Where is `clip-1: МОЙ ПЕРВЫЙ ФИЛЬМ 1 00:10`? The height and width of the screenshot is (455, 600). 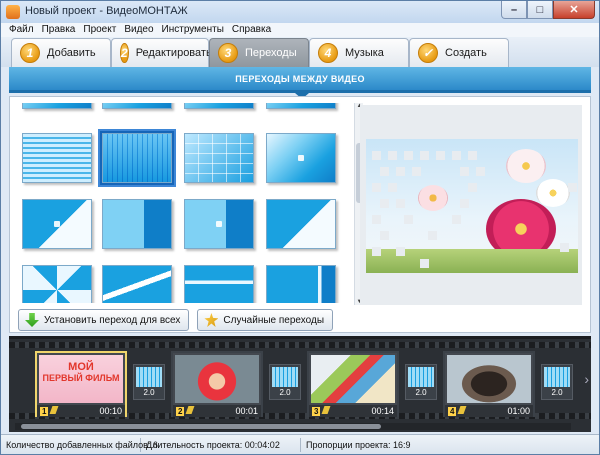 clip-1: МОЙ ПЕРВЫЙ ФИЛЬМ 1 00:10 is located at coordinates (81, 384).